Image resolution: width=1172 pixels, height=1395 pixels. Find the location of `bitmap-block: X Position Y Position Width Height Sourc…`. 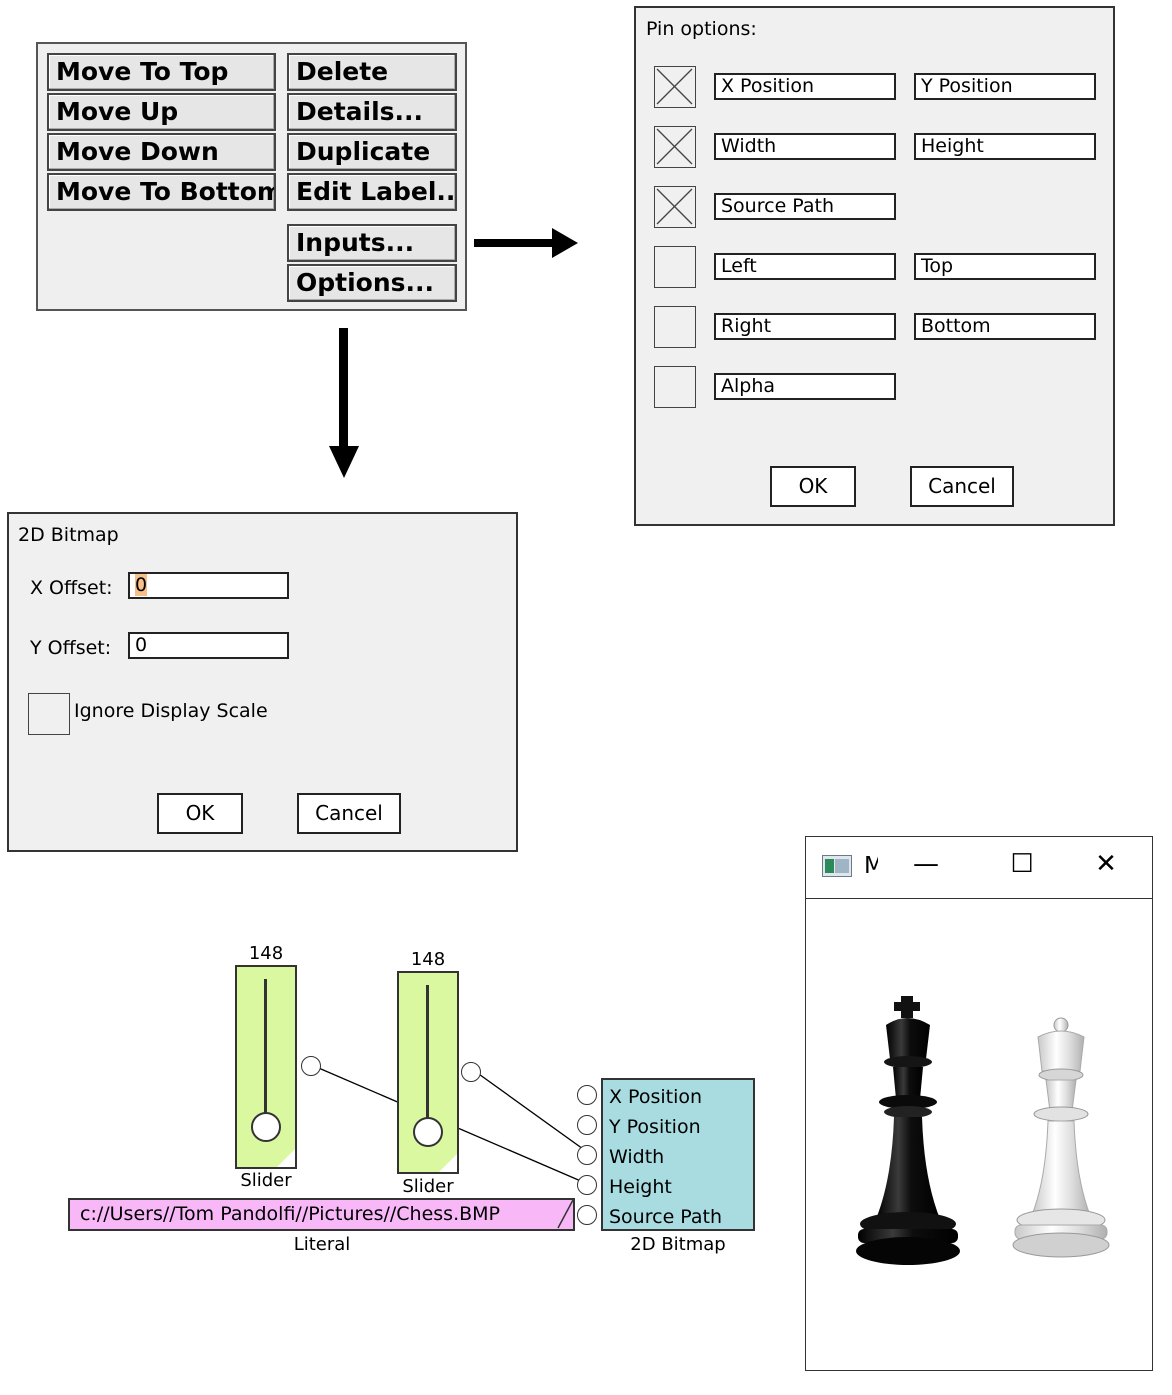

bitmap-block: X Position Y Position Width Height Sourc… is located at coordinates (678, 1154).